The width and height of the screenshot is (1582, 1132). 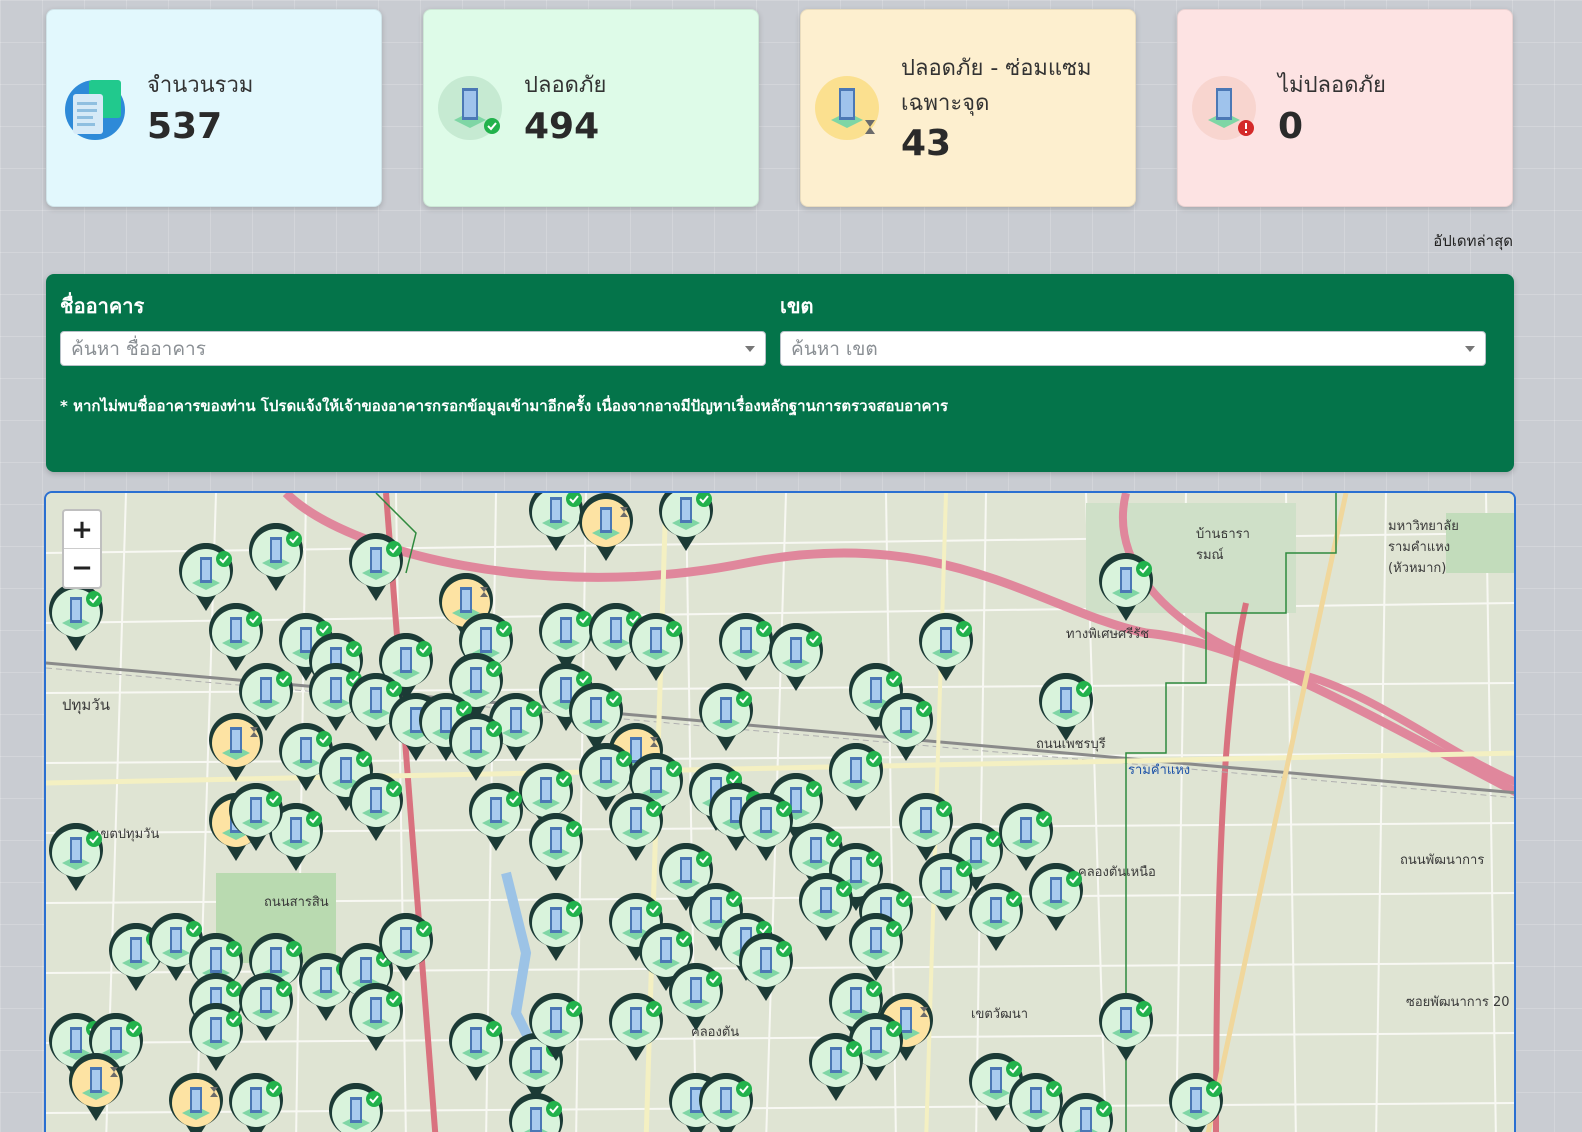 What do you see at coordinates (1332, 86) in the screenshot?
I see `stat-label: ไม่ปลอดภัย` at bounding box center [1332, 86].